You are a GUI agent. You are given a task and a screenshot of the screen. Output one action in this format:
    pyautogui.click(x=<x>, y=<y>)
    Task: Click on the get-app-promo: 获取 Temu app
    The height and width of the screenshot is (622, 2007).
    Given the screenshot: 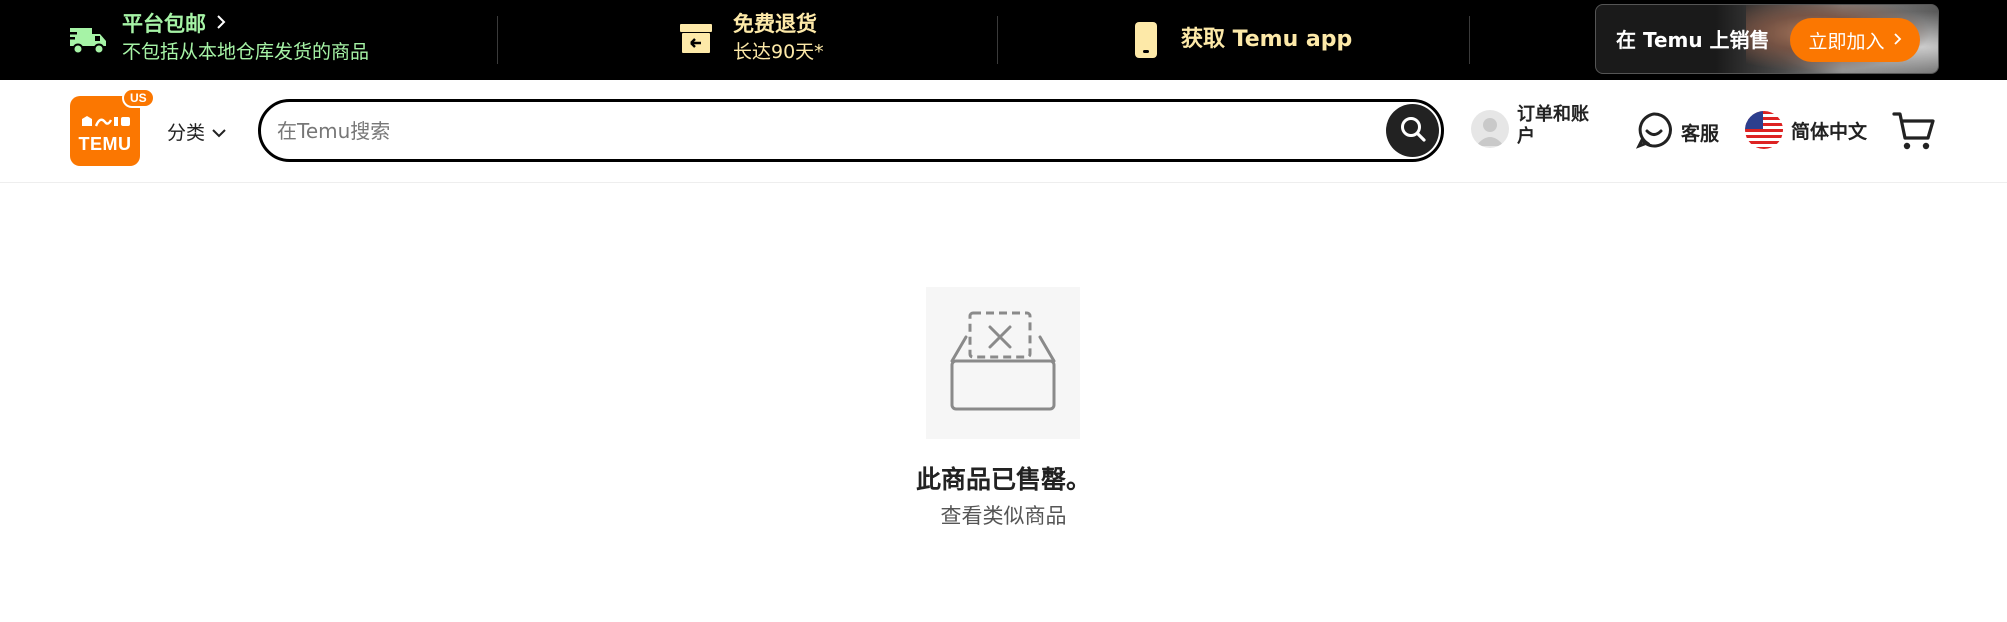 What is the action you would take?
    pyautogui.click(x=1242, y=40)
    